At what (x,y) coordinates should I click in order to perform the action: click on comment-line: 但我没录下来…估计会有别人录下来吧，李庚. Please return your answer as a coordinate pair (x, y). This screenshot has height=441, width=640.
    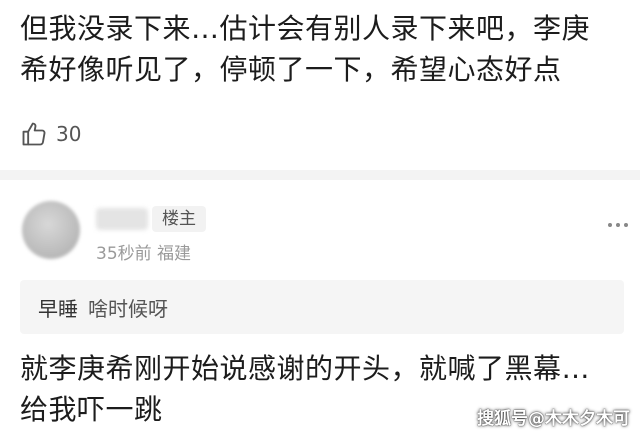
    Looking at the image, I should click on (305, 28).